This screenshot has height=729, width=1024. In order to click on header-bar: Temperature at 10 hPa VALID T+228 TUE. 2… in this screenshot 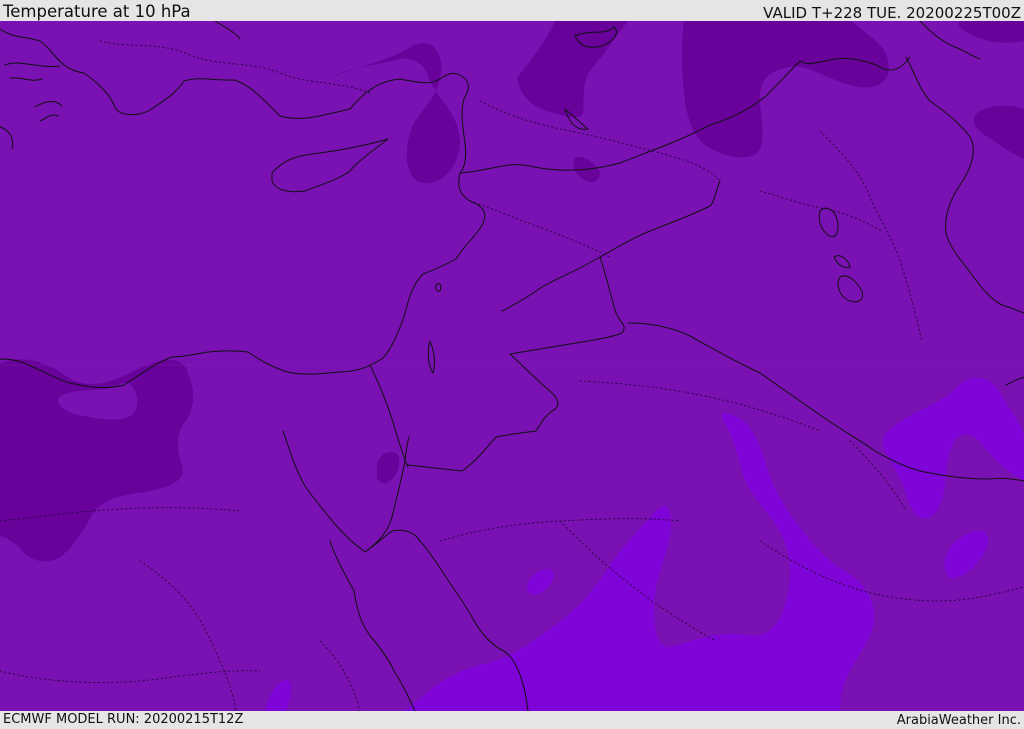, I will do `click(512, 11)`.